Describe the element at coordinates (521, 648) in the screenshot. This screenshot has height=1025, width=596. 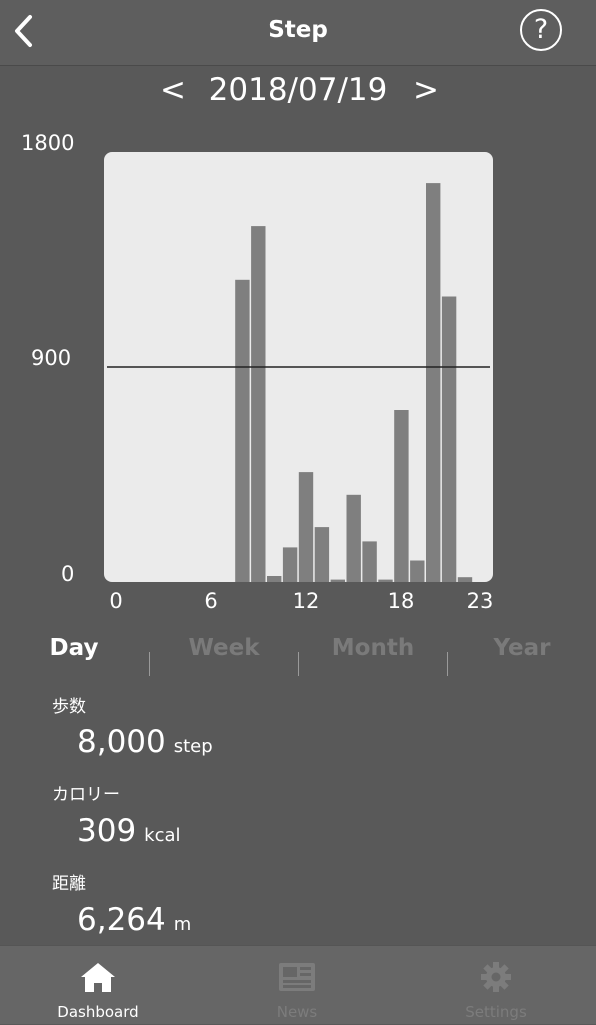
I see `tab-year: Year` at that location.